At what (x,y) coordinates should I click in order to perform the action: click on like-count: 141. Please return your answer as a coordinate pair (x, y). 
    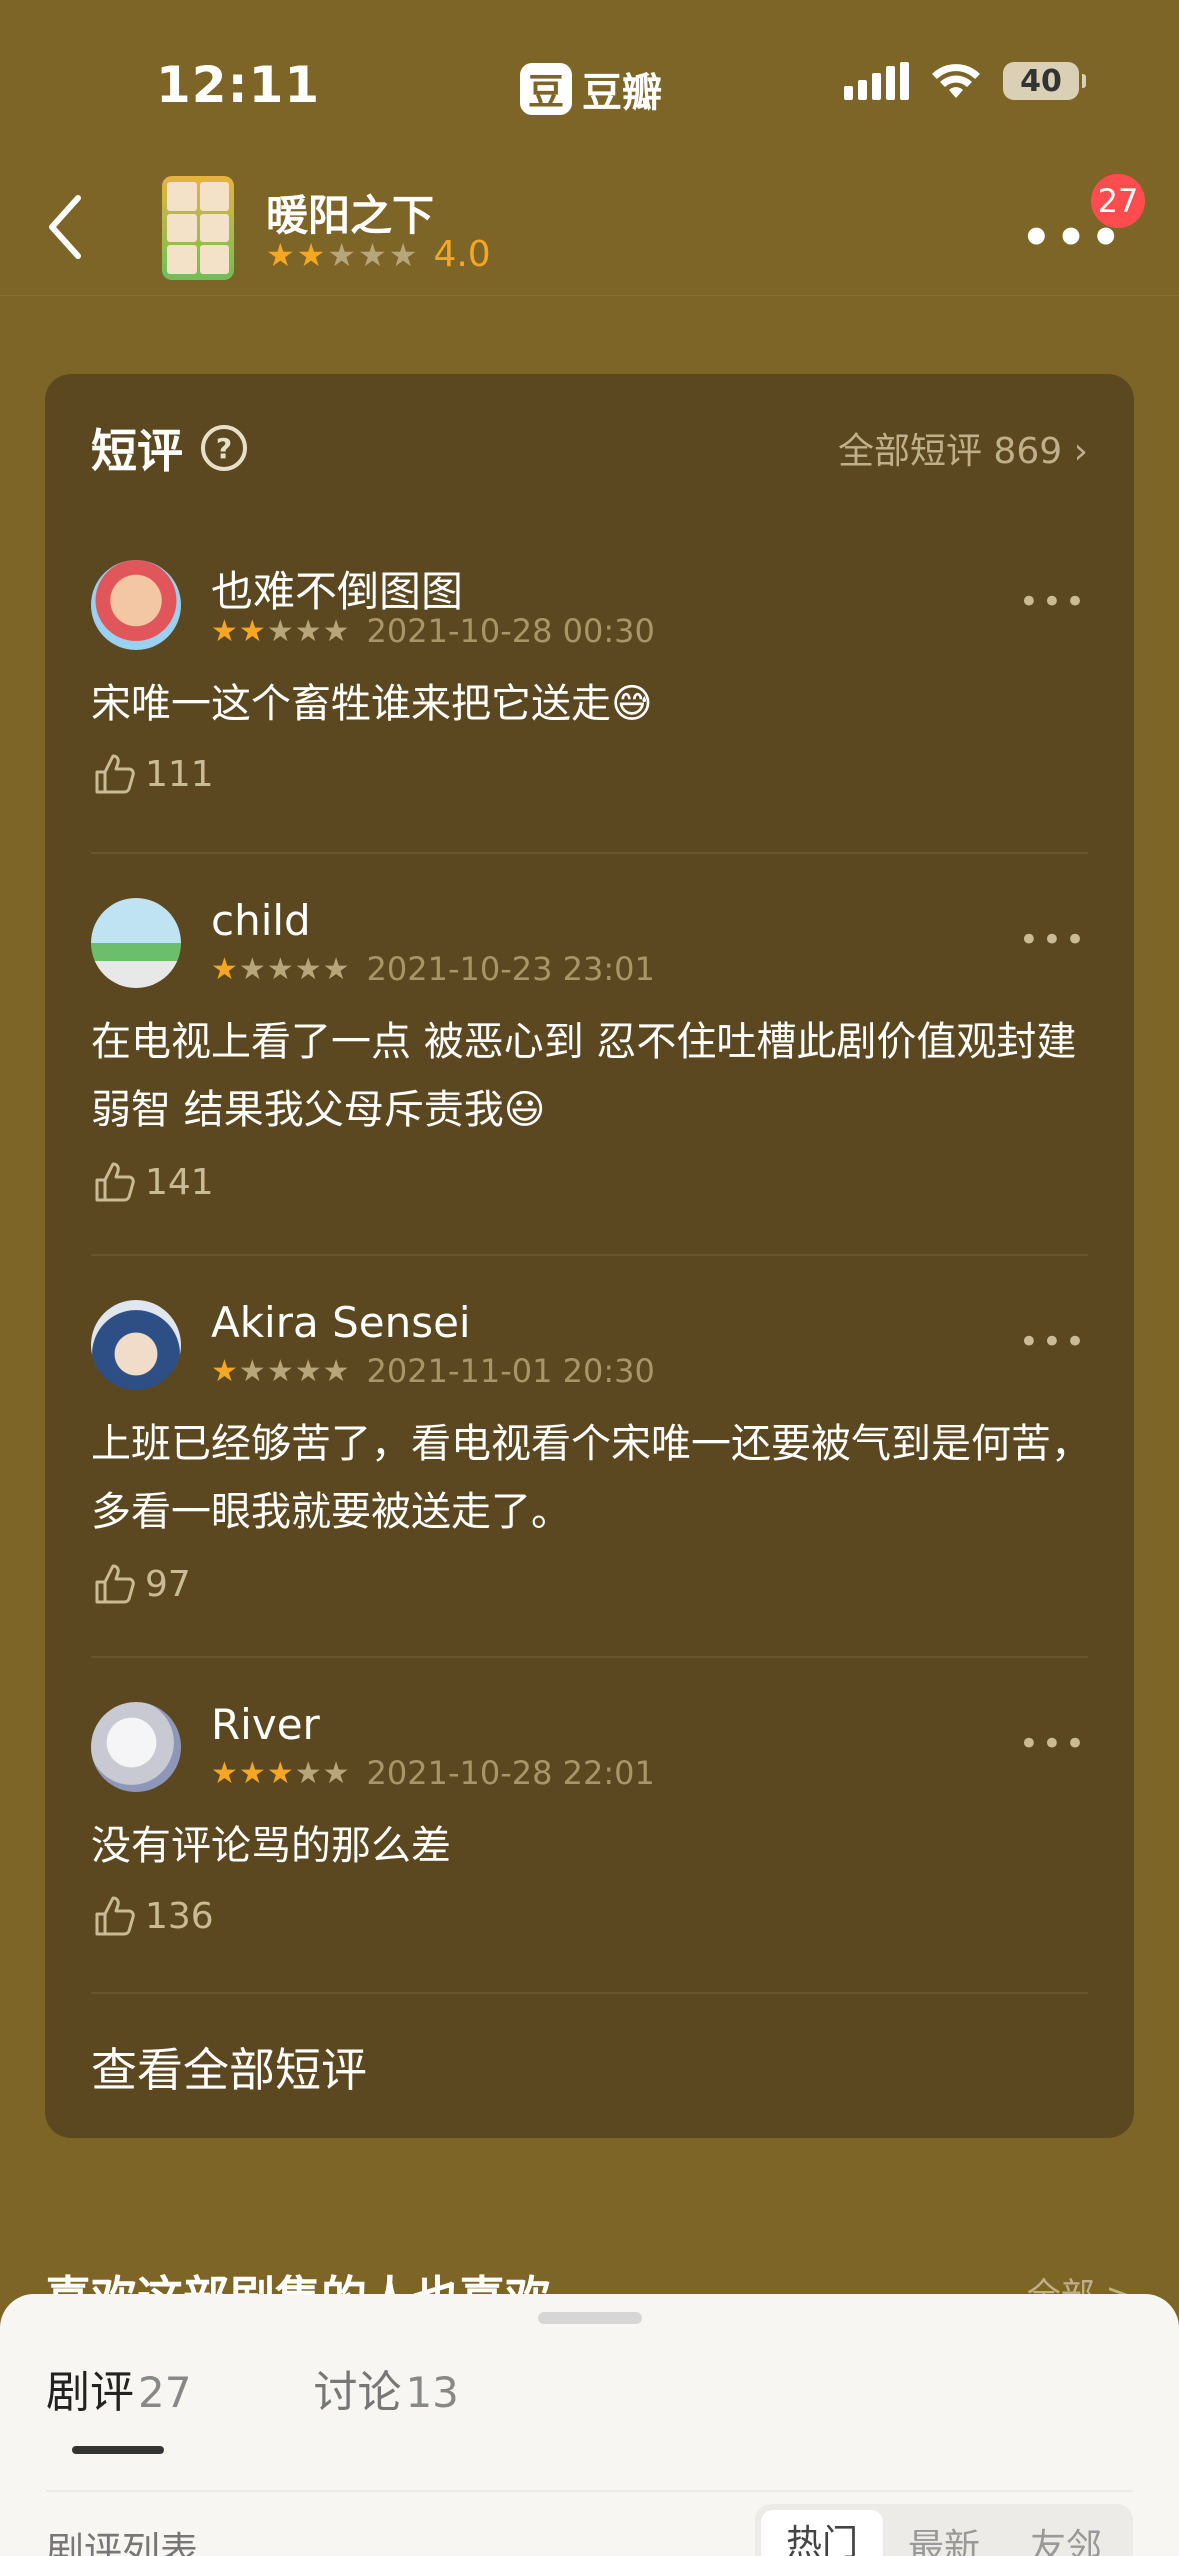
    Looking at the image, I should click on (179, 1182).